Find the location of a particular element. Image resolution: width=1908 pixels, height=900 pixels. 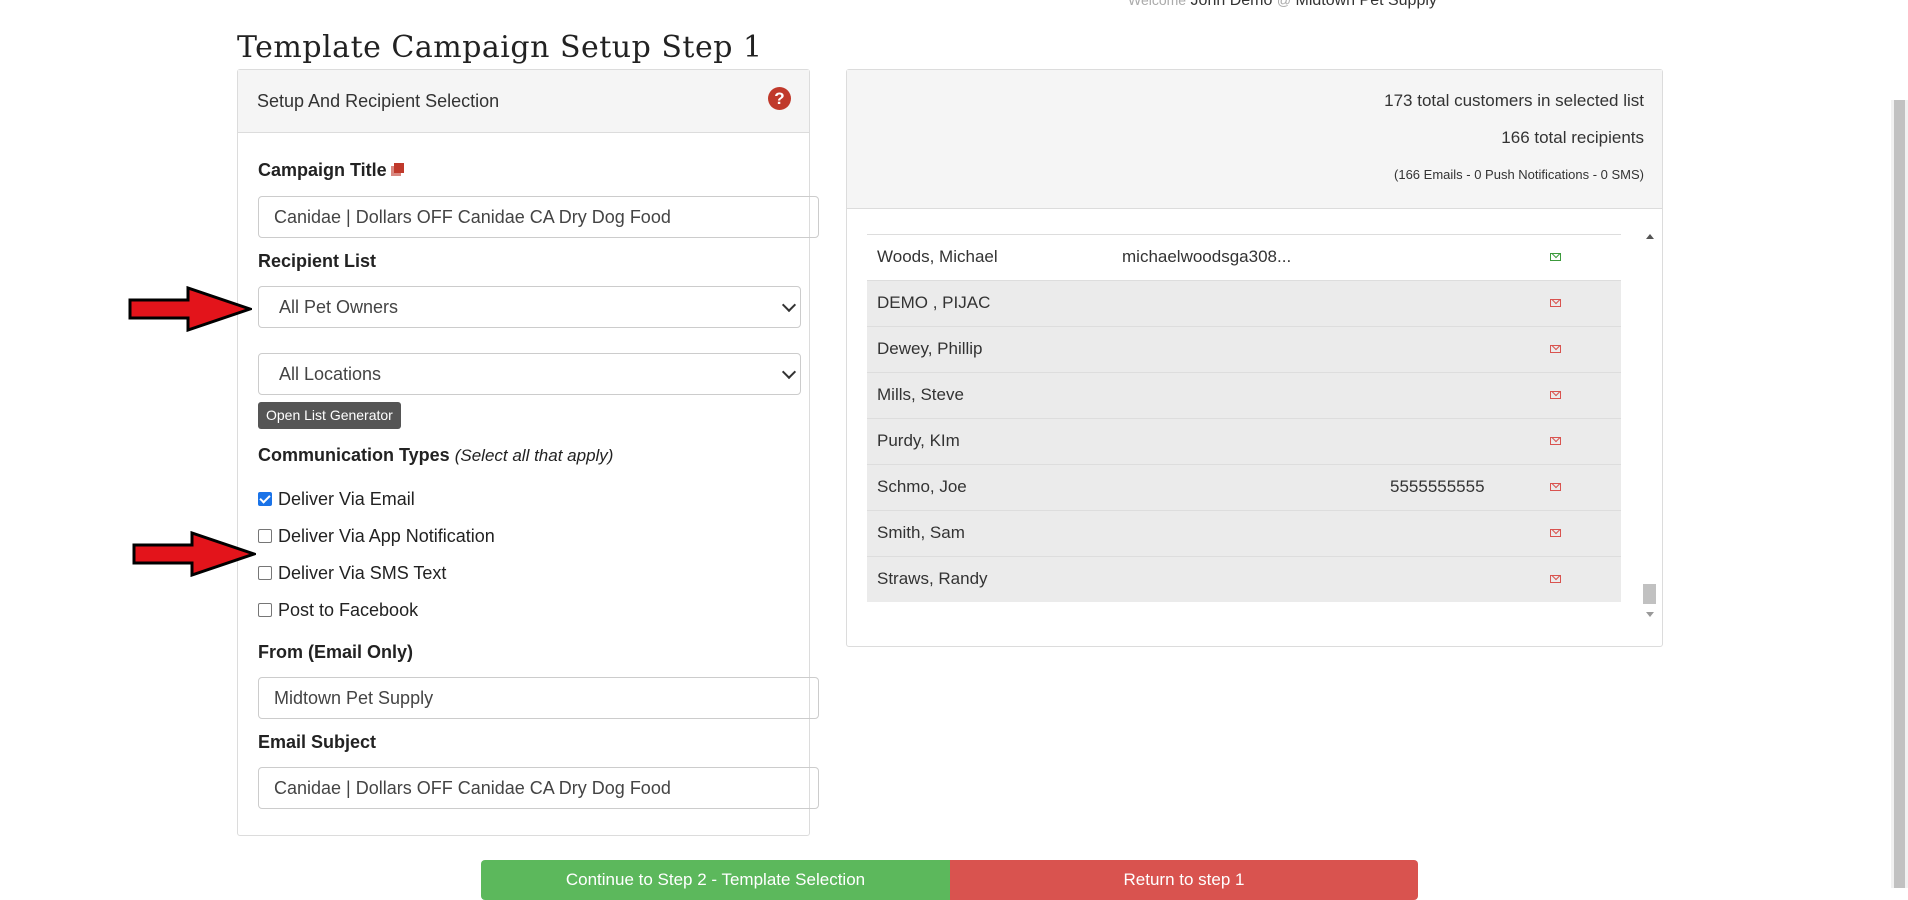

scroll-up-icon is located at coordinates (1650, 236).